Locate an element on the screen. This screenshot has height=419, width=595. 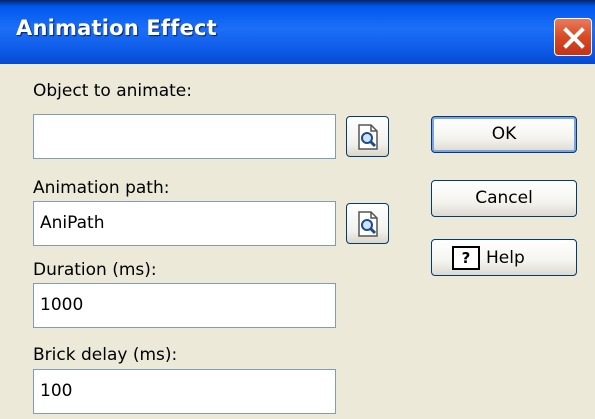
help-button-label: Help is located at coordinates (505, 257).